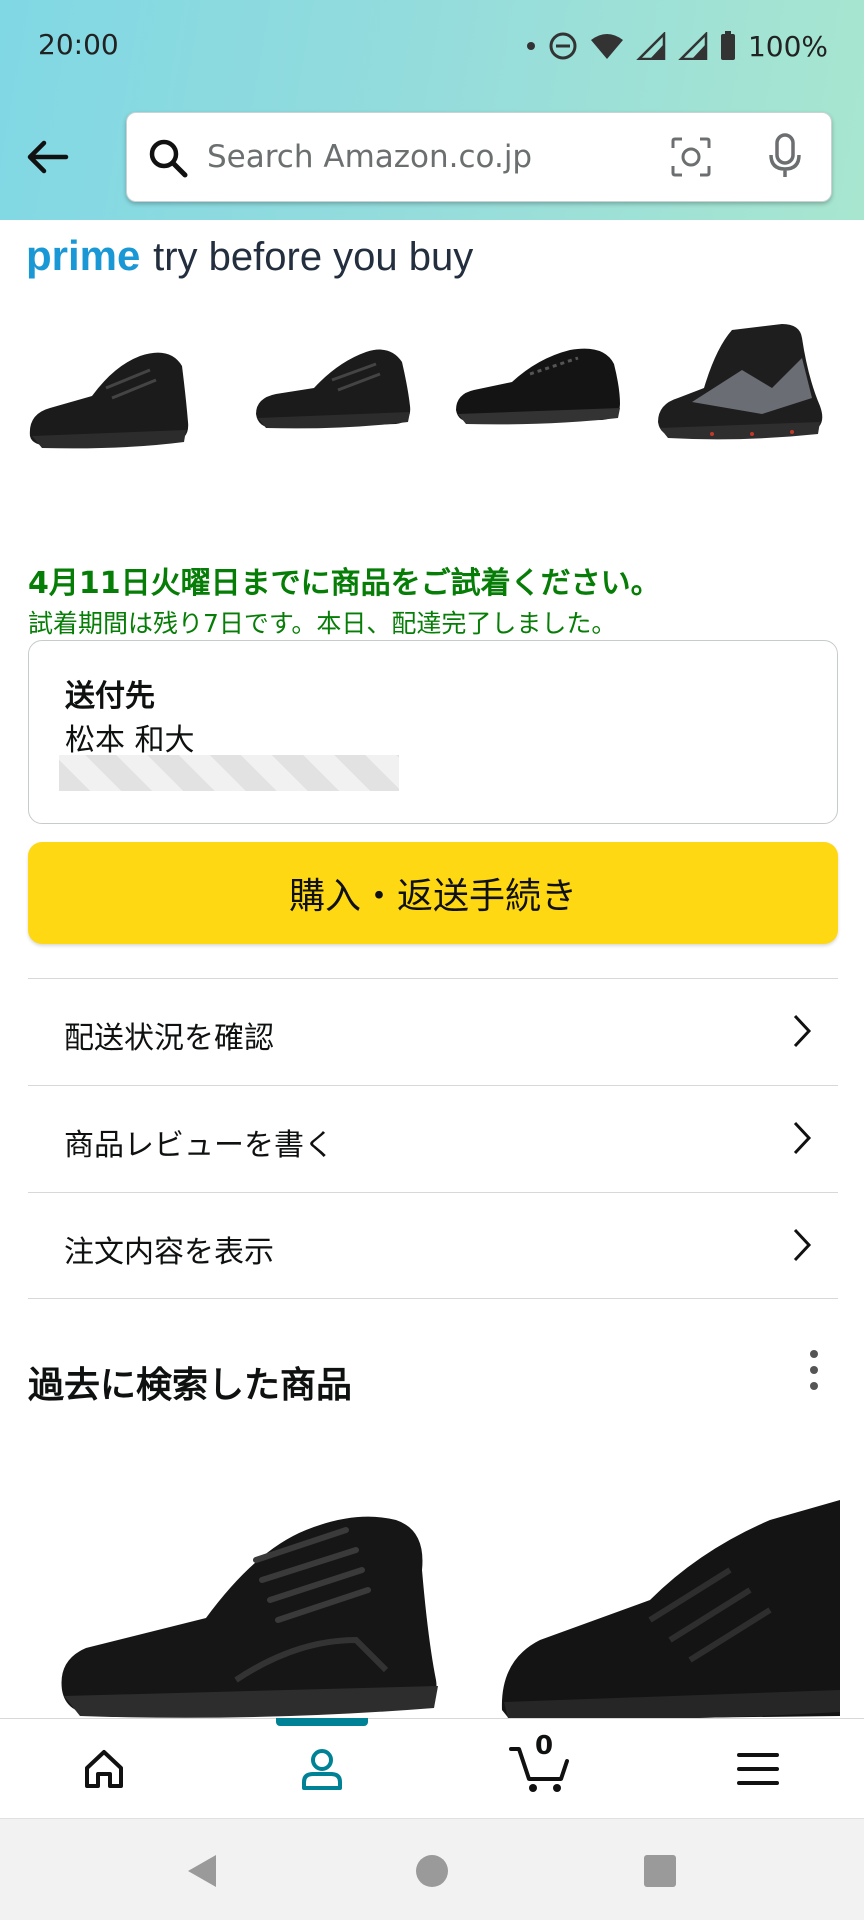  I want to click on status-icons: 100%, so click(677, 46).